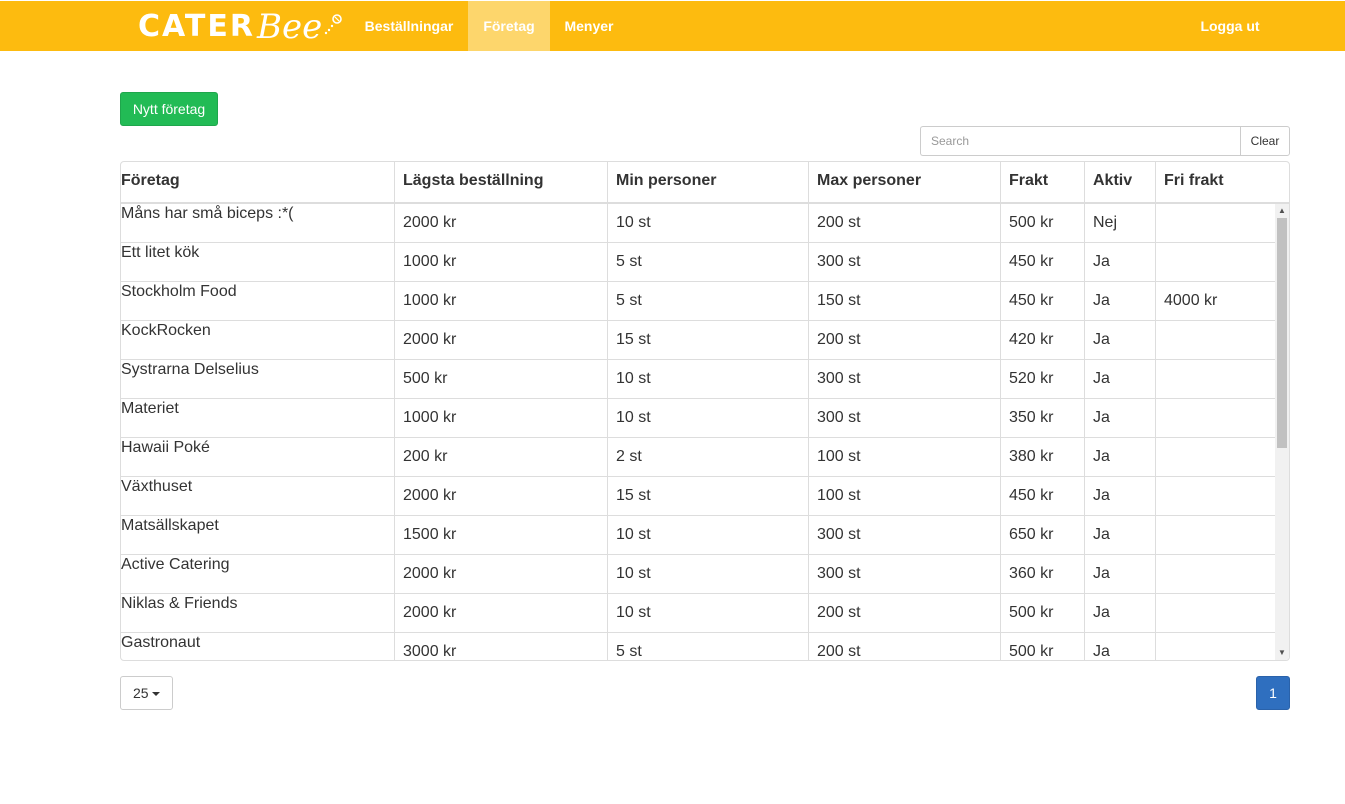  What do you see at coordinates (332, 27) in the screenshot?
I see `bee-icon` at bounding box center [332, 27].